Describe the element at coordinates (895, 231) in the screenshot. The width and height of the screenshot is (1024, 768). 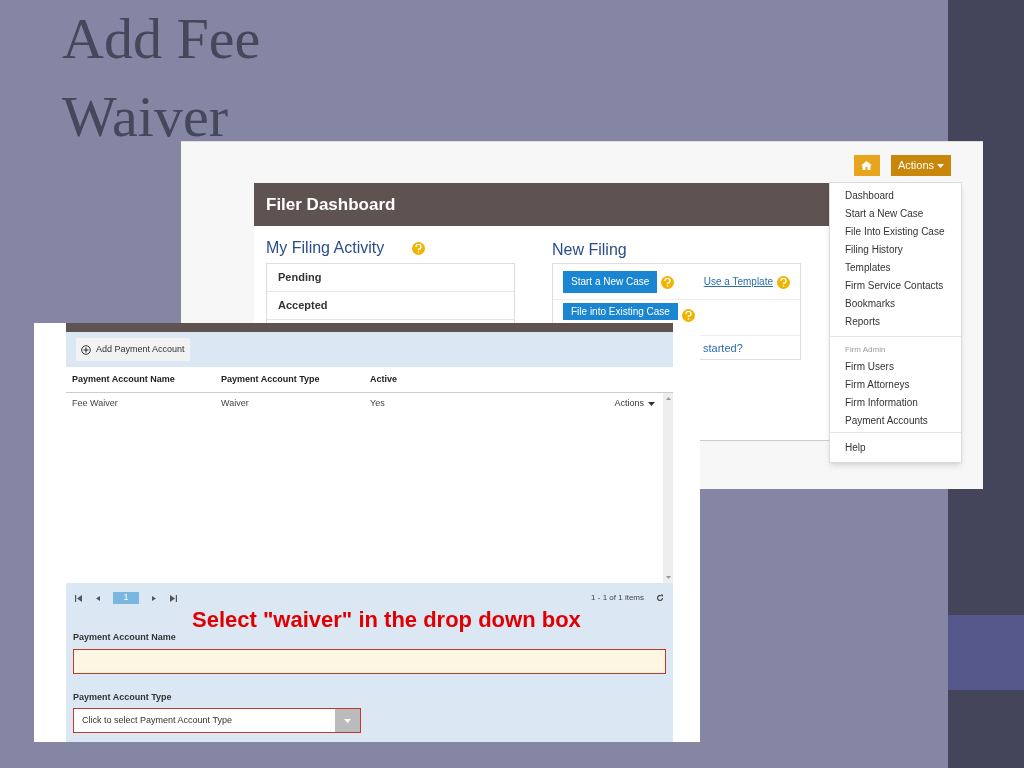
I see `menu-item: File Into Existing Case` at that location.